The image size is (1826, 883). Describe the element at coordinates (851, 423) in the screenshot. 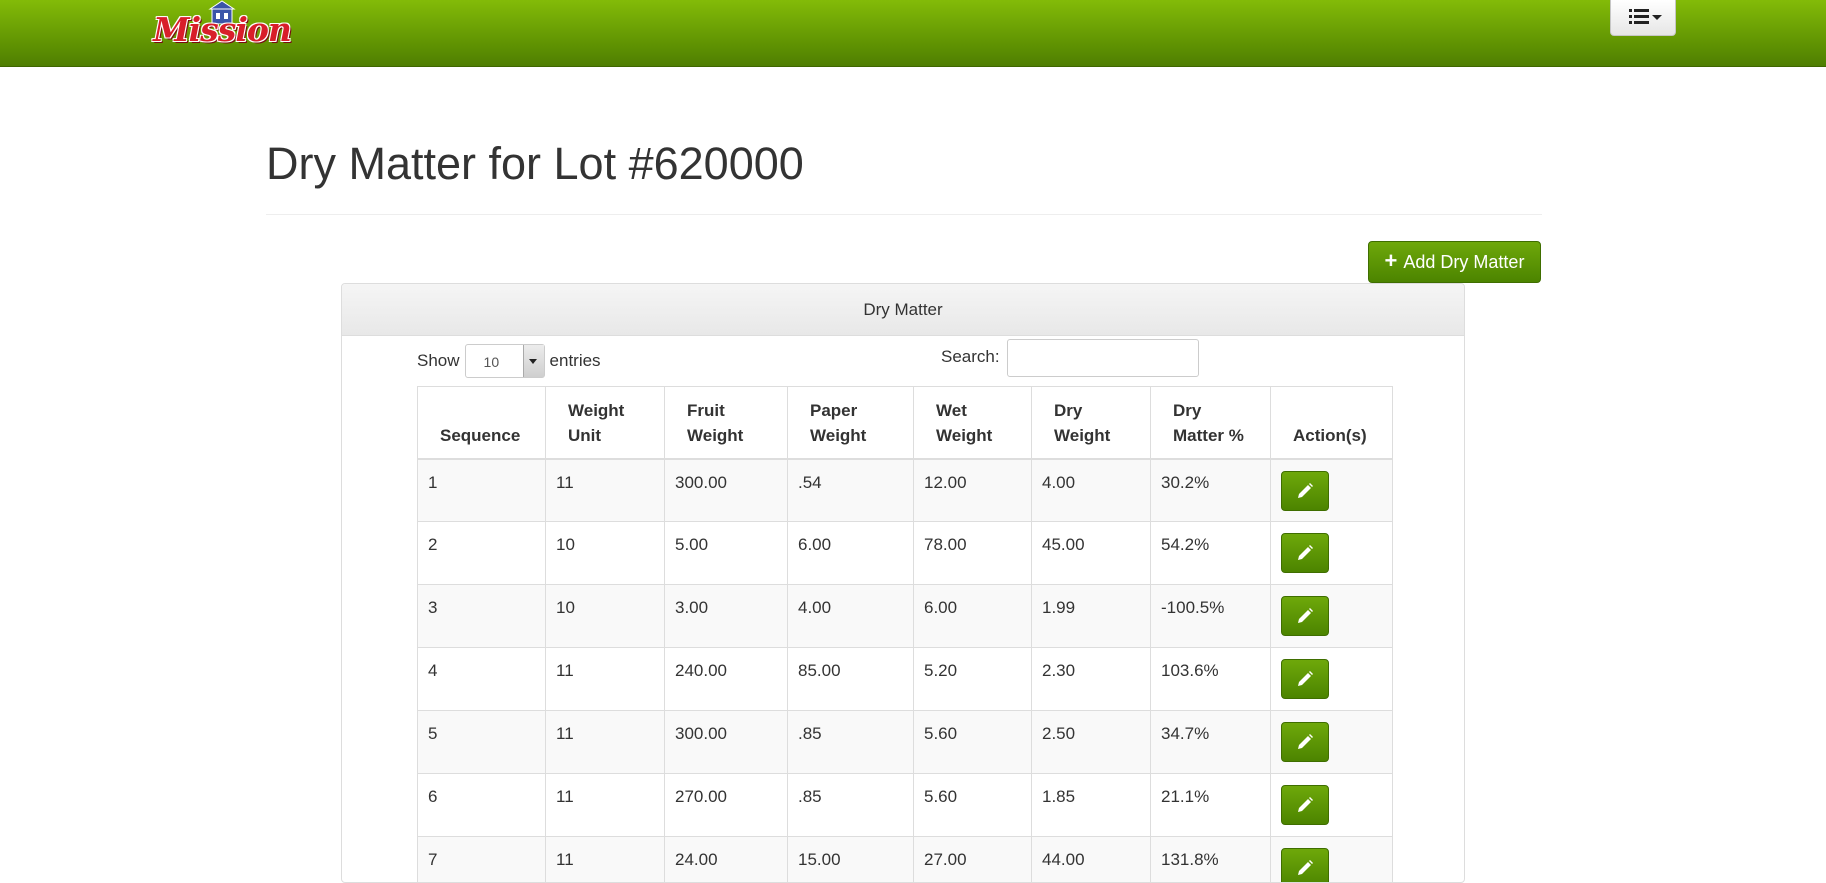

I see `column-header-paper-weight: PaperWeight` at that location.